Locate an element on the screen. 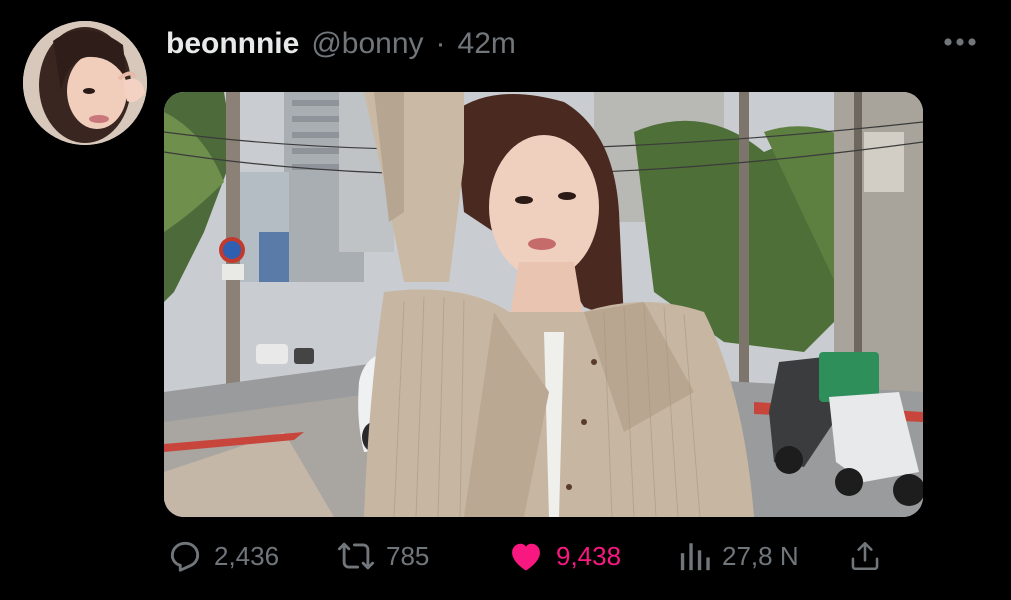 The image size is (1011, 600). retweet-icon is located at coordinates (356, 556).